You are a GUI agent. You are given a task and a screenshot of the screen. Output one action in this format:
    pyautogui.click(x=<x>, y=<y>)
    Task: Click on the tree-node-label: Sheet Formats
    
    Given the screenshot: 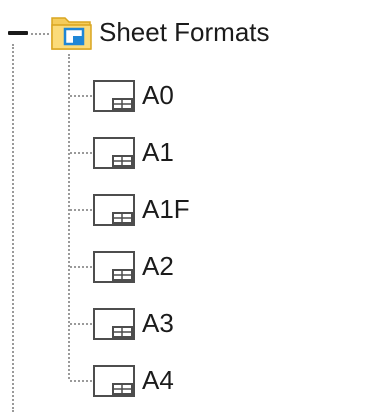 What is the action you would take?
    pyautogui.click(x=184, y=32)
    